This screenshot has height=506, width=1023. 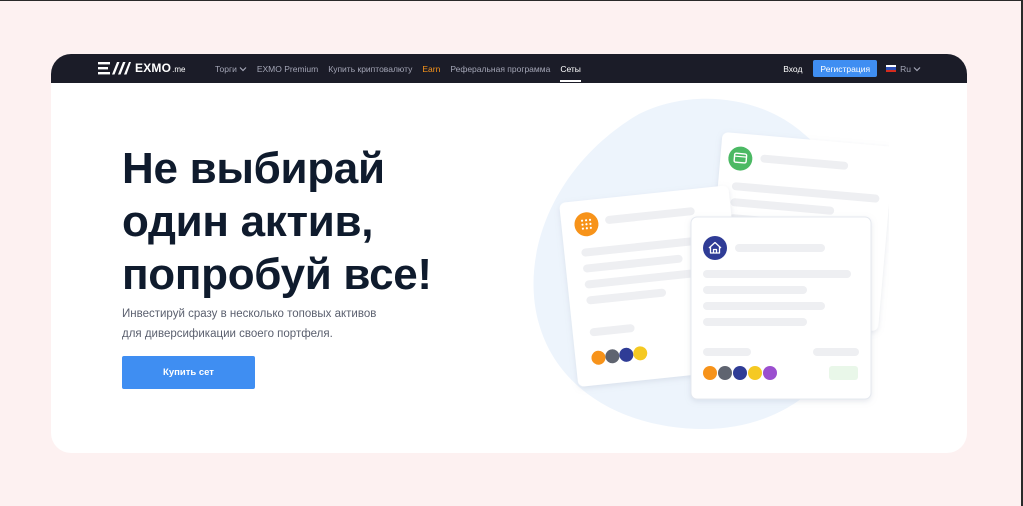 I want to click on nav-link-label: Купить криптовалюту, so click(x=370, y=68).